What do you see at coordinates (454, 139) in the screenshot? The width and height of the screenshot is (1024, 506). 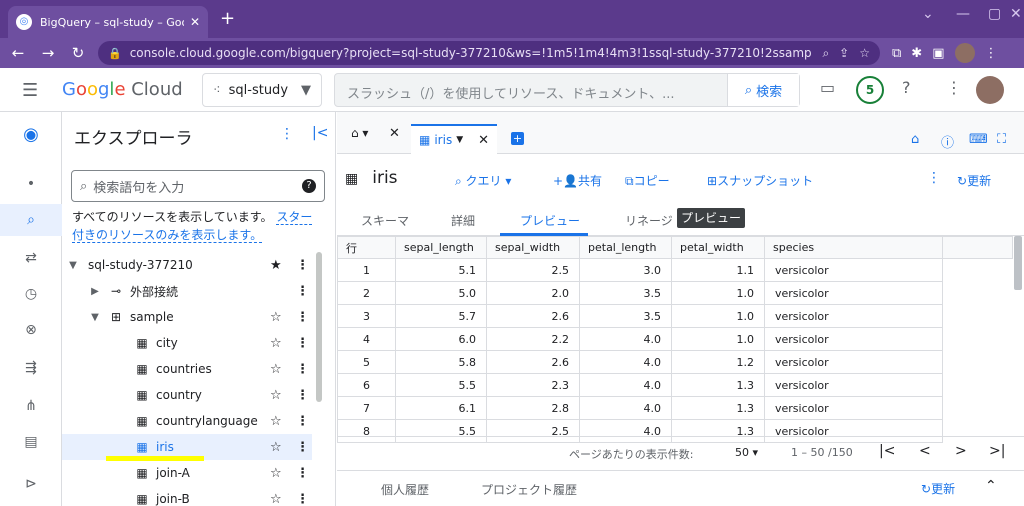 I see `tab-iris: ▦ iris ▼ ✕` at bounding box center [454, 139].